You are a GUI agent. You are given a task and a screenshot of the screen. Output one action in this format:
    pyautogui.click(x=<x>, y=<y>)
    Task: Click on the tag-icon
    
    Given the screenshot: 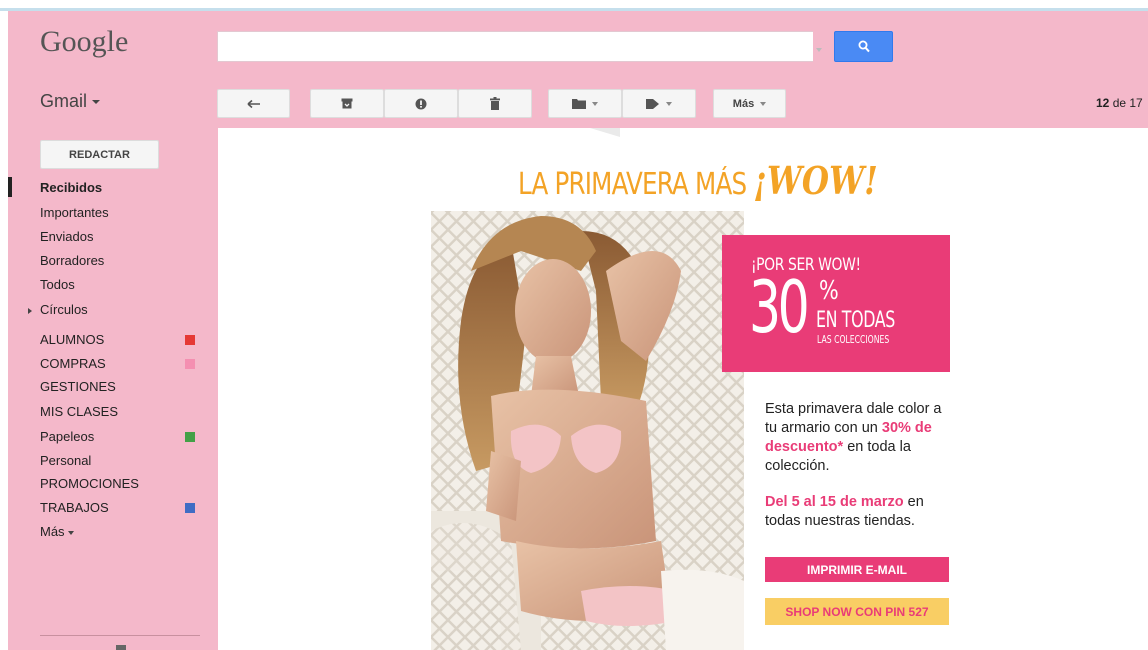 What is the action you would take?
    pyautogui.click(x=652, y=103)
    